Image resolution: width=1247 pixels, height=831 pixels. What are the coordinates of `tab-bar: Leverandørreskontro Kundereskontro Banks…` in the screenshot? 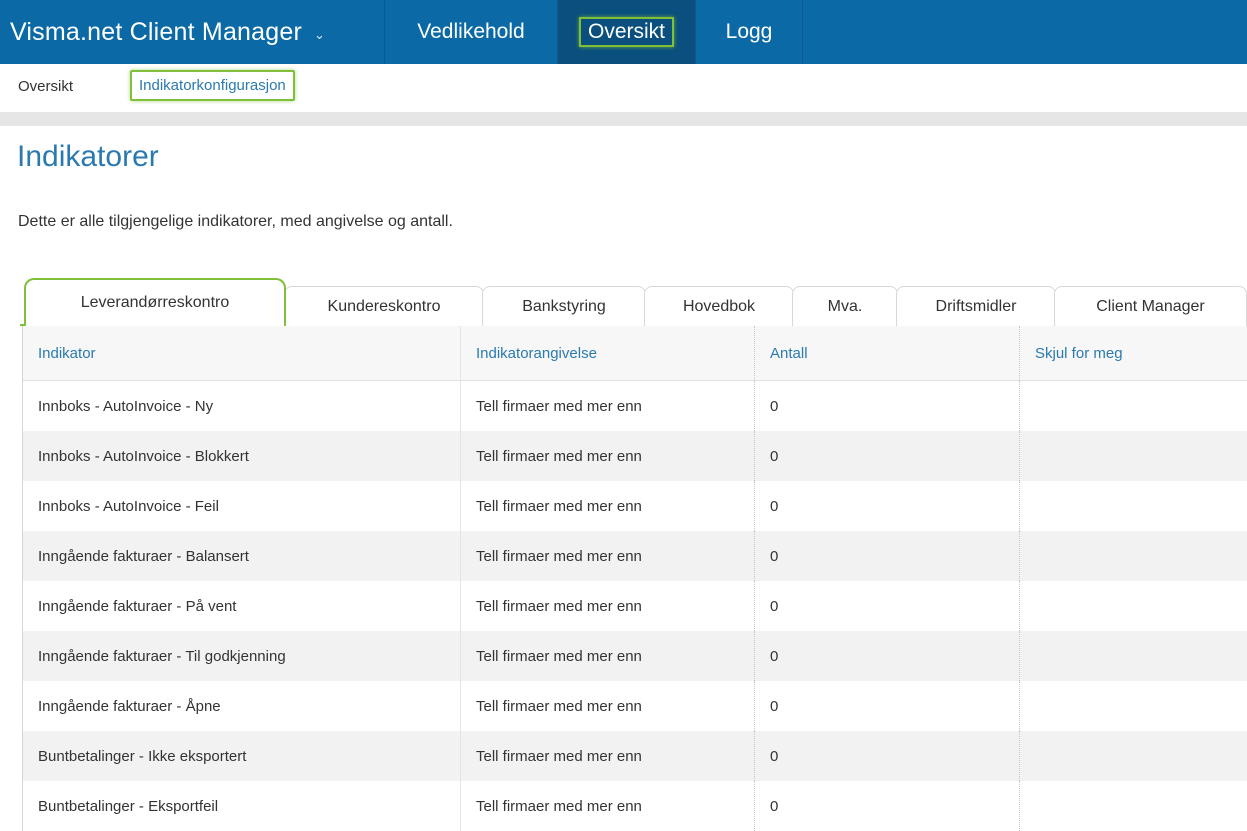 It's located at (633, 302).